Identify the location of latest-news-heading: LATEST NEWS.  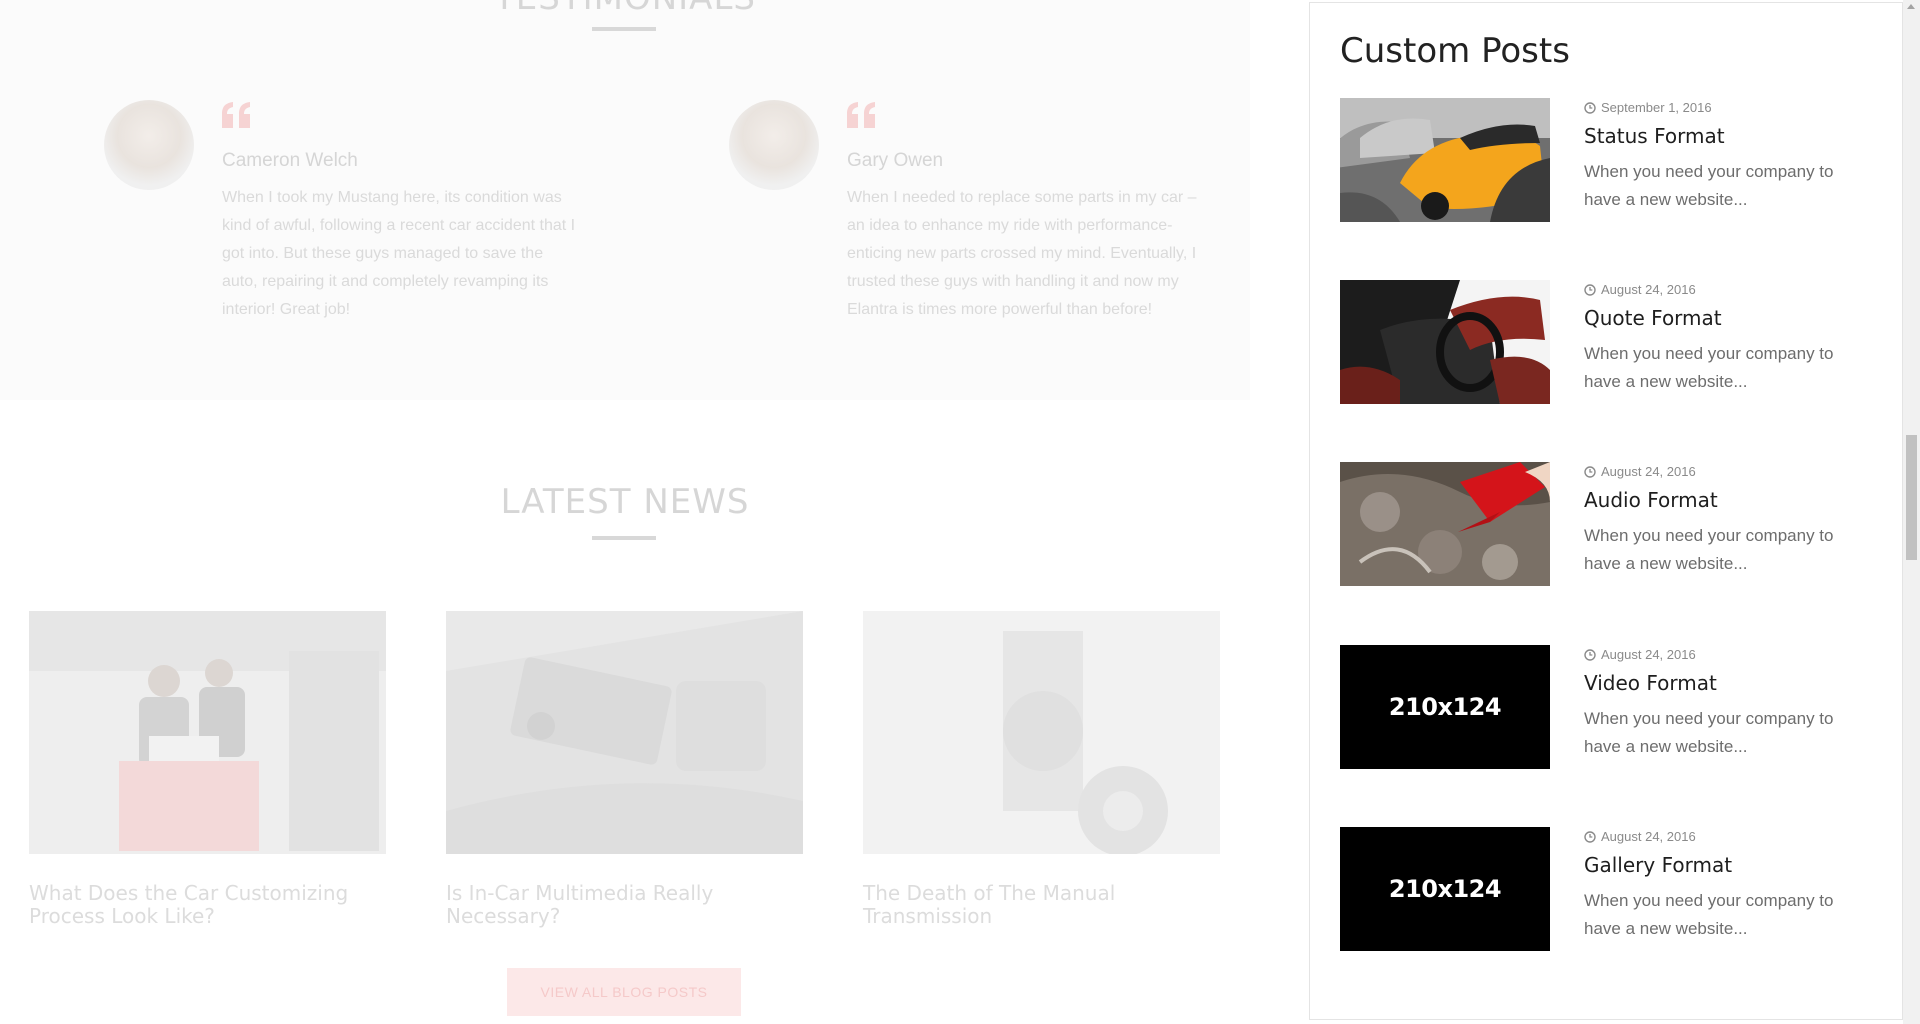
(625, 502).